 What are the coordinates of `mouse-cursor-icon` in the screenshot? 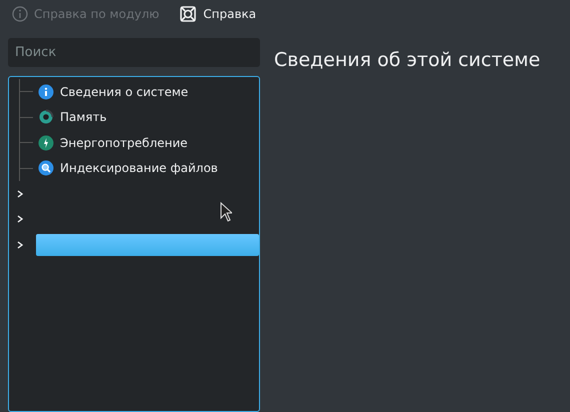 It's located at (226, 212).